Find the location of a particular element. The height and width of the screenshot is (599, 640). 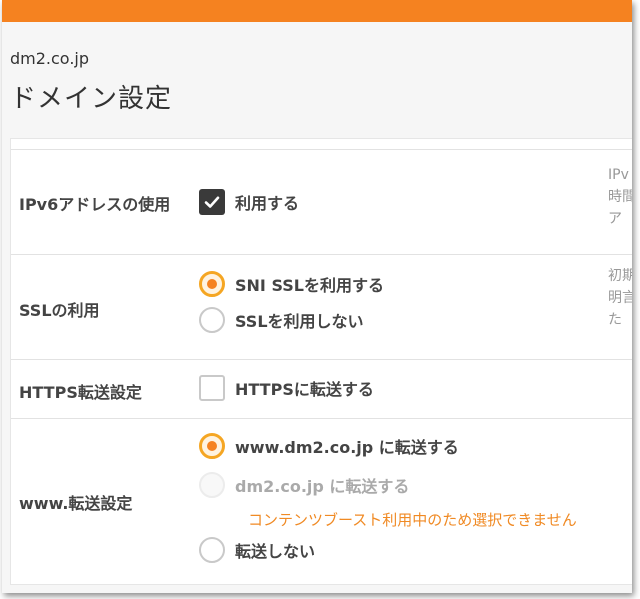

domain-name: dm2.co.jp is located at coordinates (49, 58).